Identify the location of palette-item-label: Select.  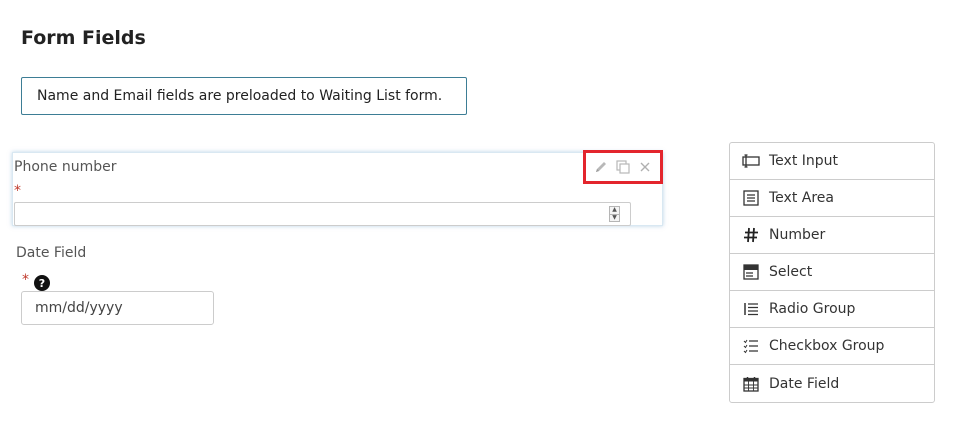
(791, 272).